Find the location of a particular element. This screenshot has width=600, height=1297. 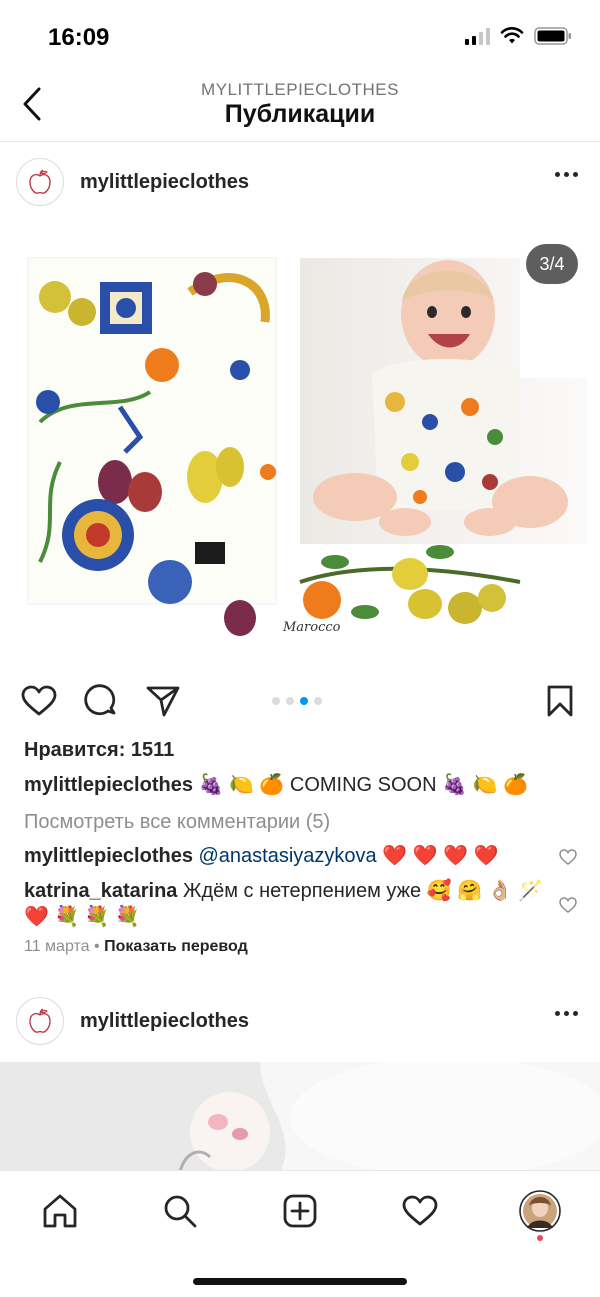

post-meta: 11 марта • Показать перевод is located at coordinates (136, 947).